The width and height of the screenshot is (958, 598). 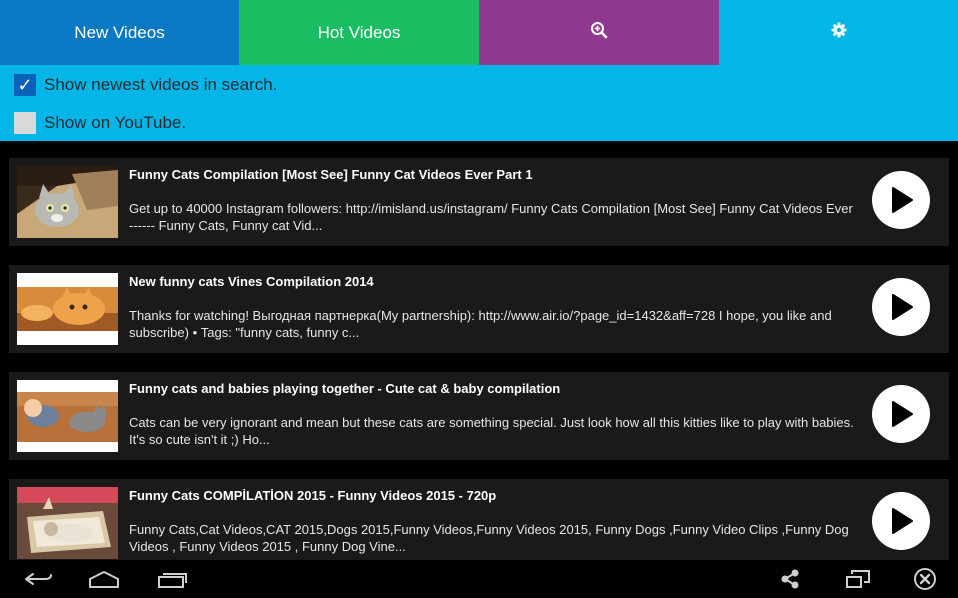 I want to click on share-icon, so click(x=790, y=579).